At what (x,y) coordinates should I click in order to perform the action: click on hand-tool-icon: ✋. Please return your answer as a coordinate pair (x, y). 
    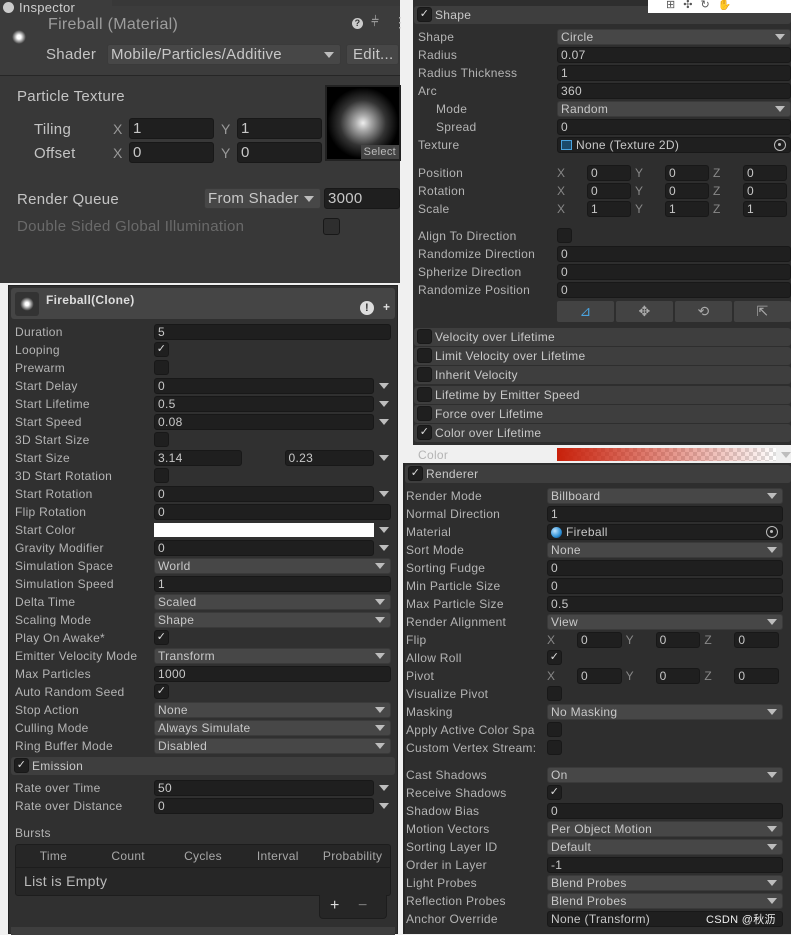
    Looking at the image, I should click on (729, 5).